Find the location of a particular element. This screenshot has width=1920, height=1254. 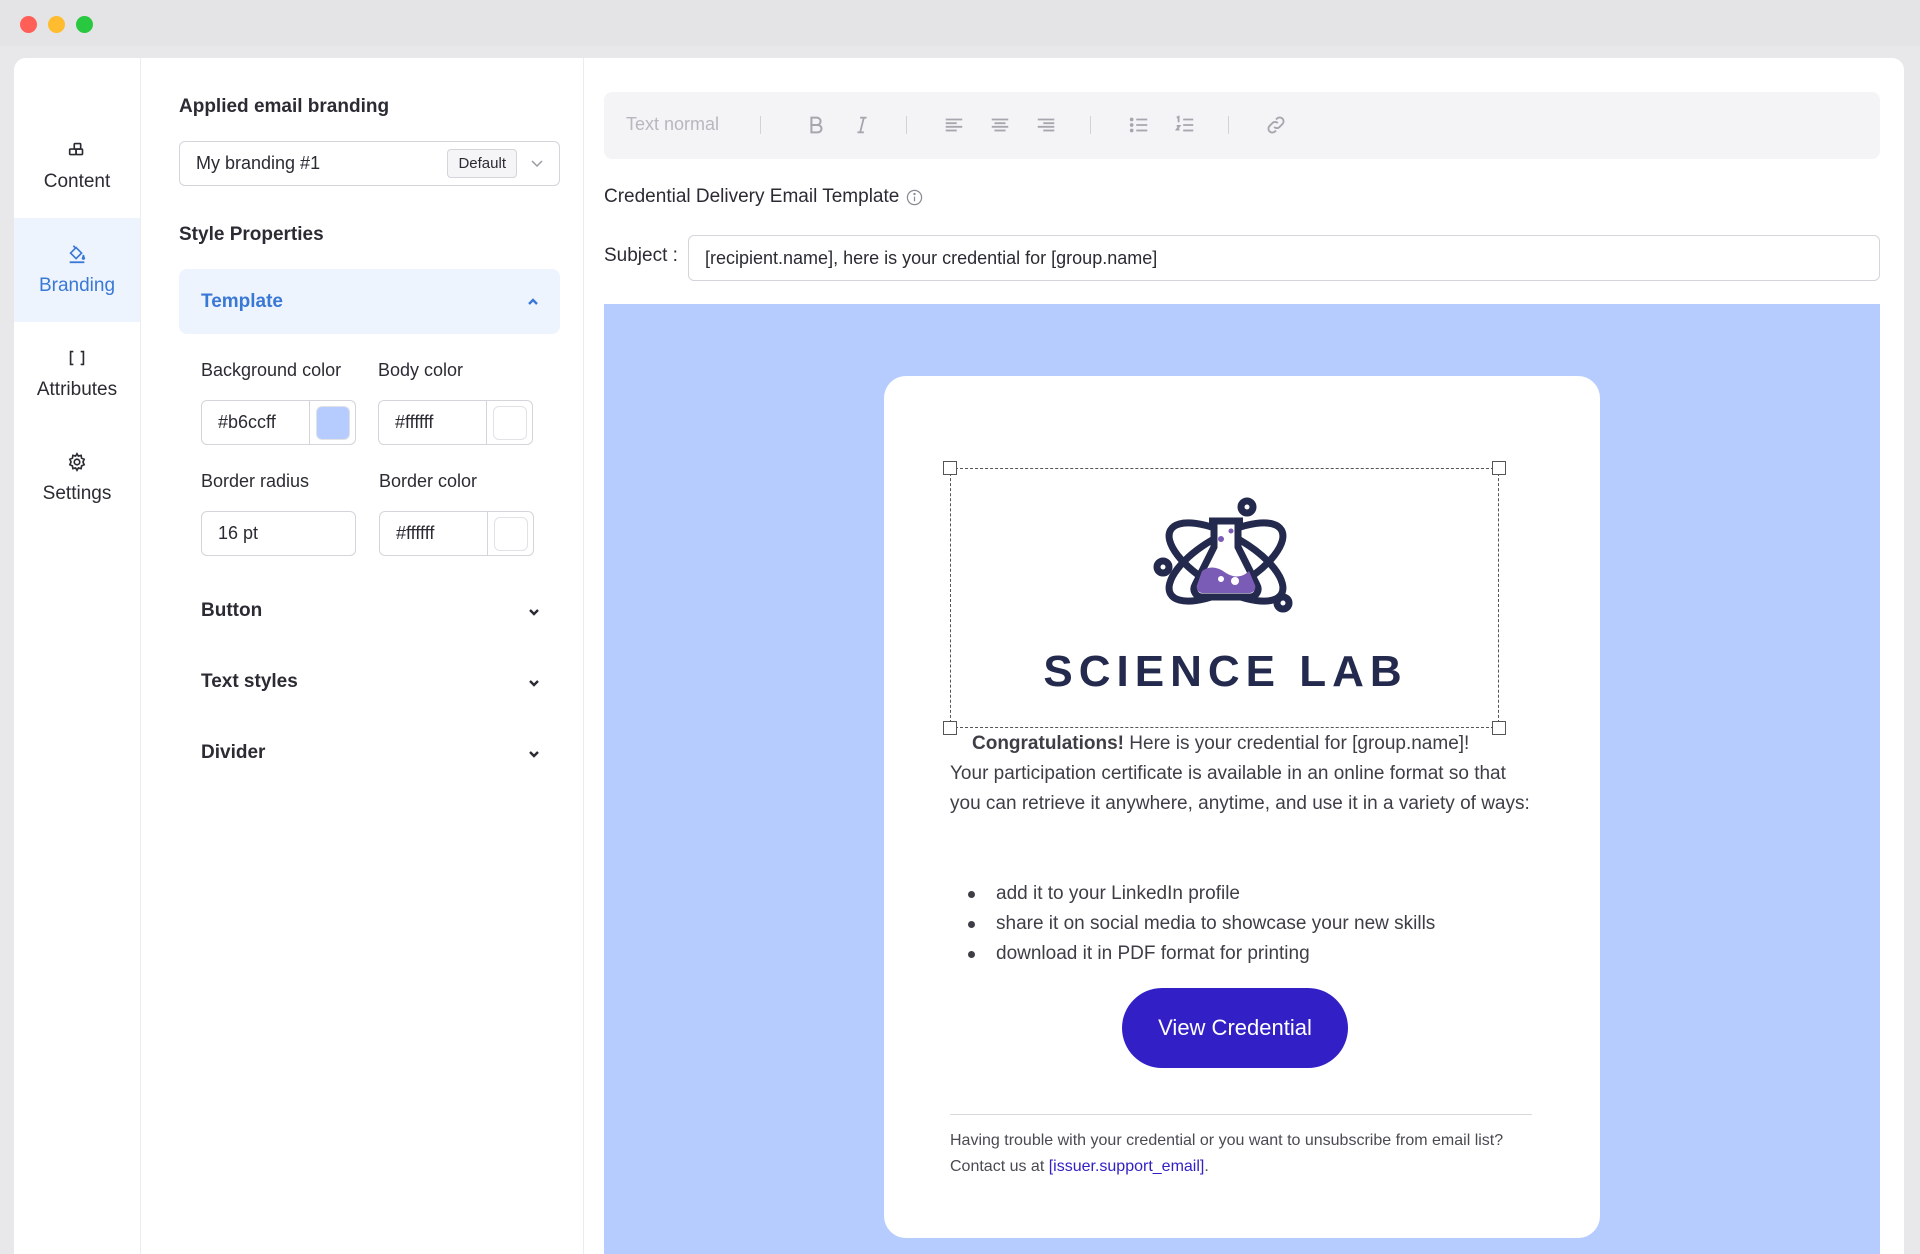

list-item: download it in PDF format for printing is located at coordinates (1245, 954).